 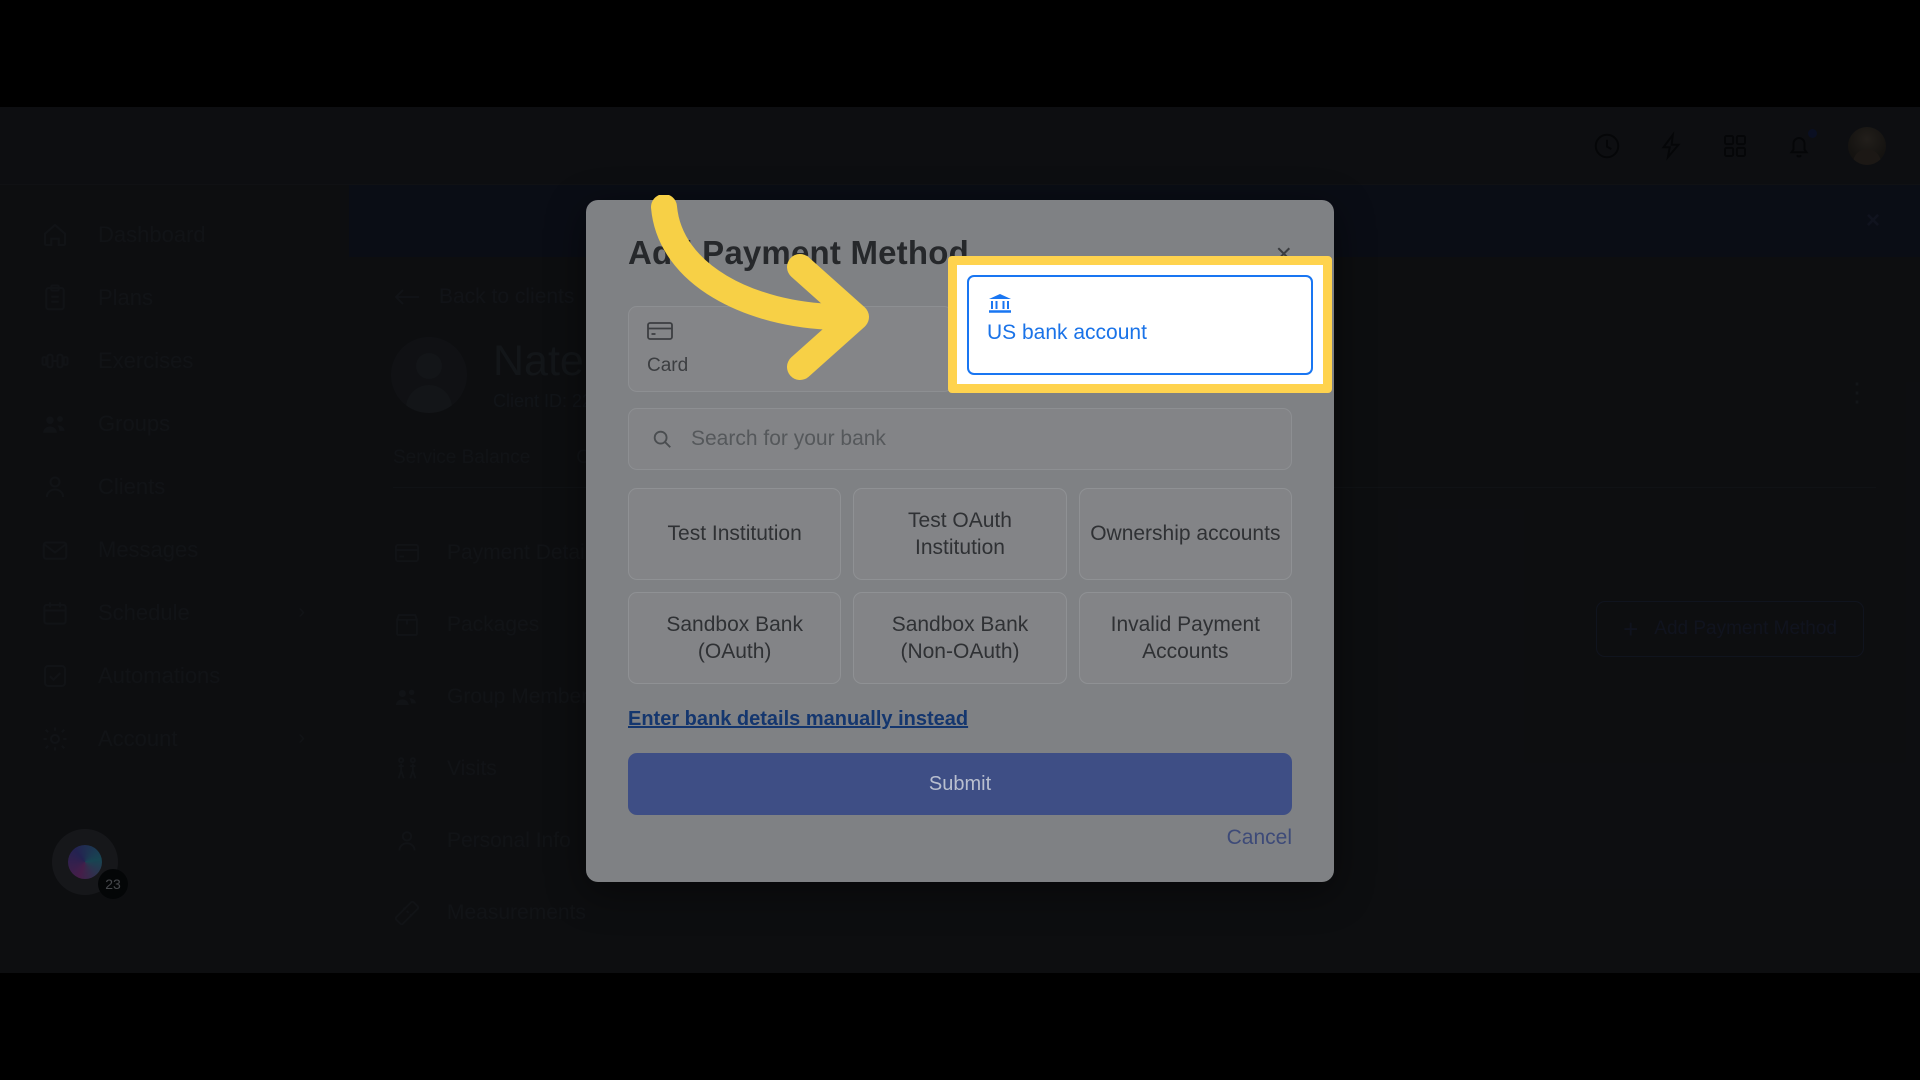 I want to click on top-bar, so click(x=960, y=146).